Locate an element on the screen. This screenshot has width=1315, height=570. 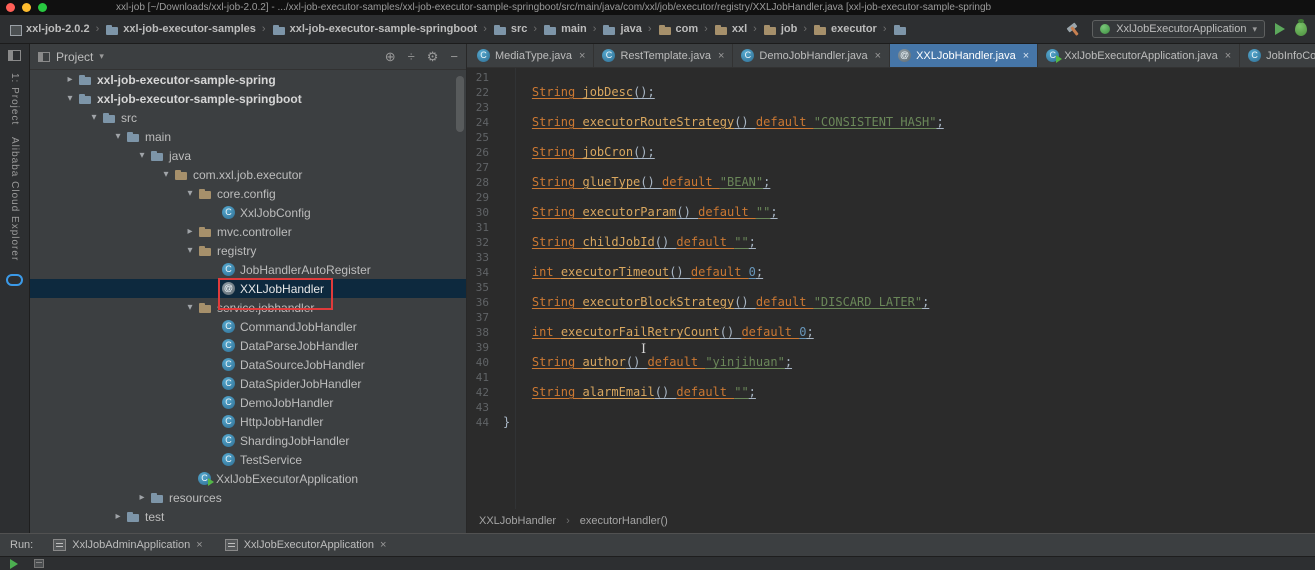
tool-window-icon is located at coordinates (14, 55).